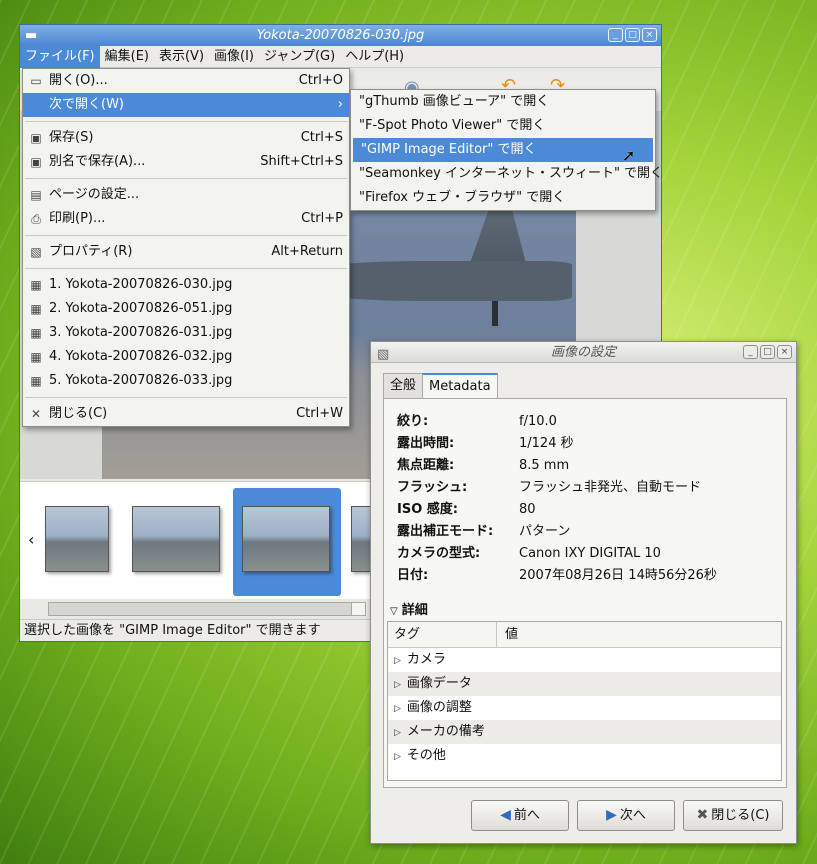  What do you see at coordinates (186, 138) in the screenshot?
I see `menu-item-save: ▣ 保存(S) Ctrl+S` at bounding box center [186, 138].